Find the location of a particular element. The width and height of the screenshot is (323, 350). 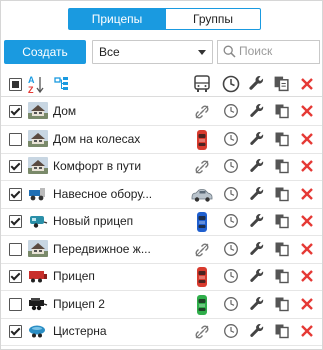

table-row: Цистерна is located at coordinates (161, 332).